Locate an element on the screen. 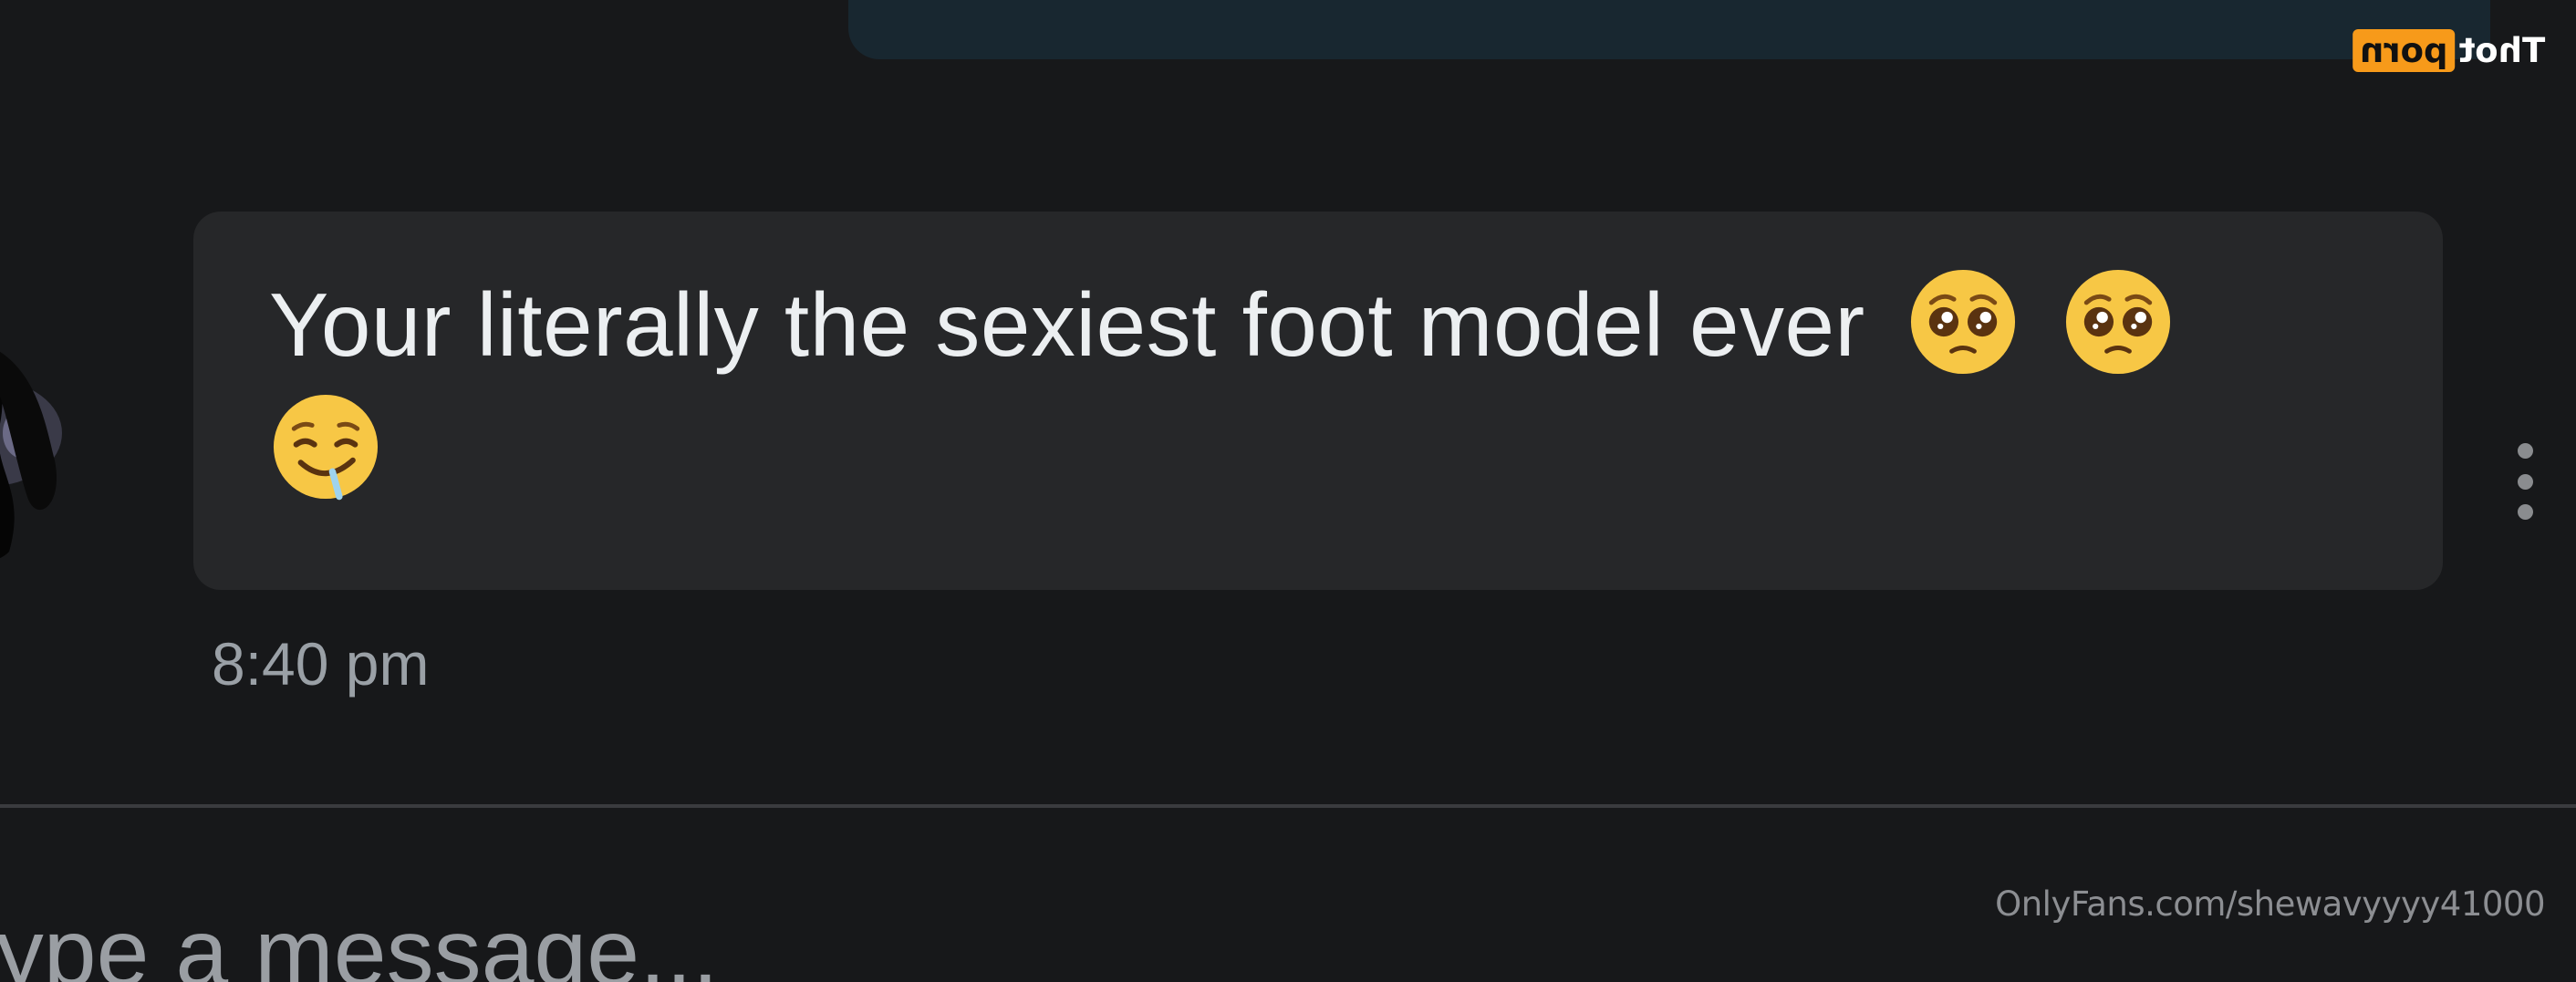  avatar-scribbled is located at coordinates (36, 460).